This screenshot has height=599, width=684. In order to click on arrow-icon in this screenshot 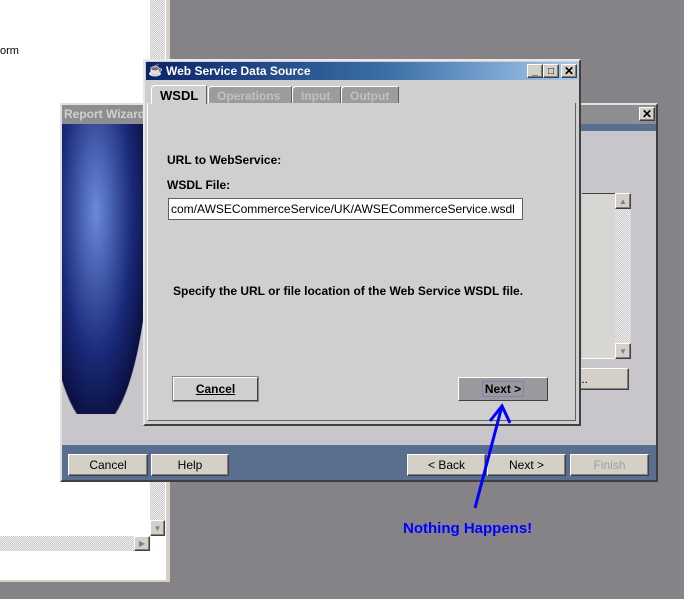, I will do `click(492, 456)`.